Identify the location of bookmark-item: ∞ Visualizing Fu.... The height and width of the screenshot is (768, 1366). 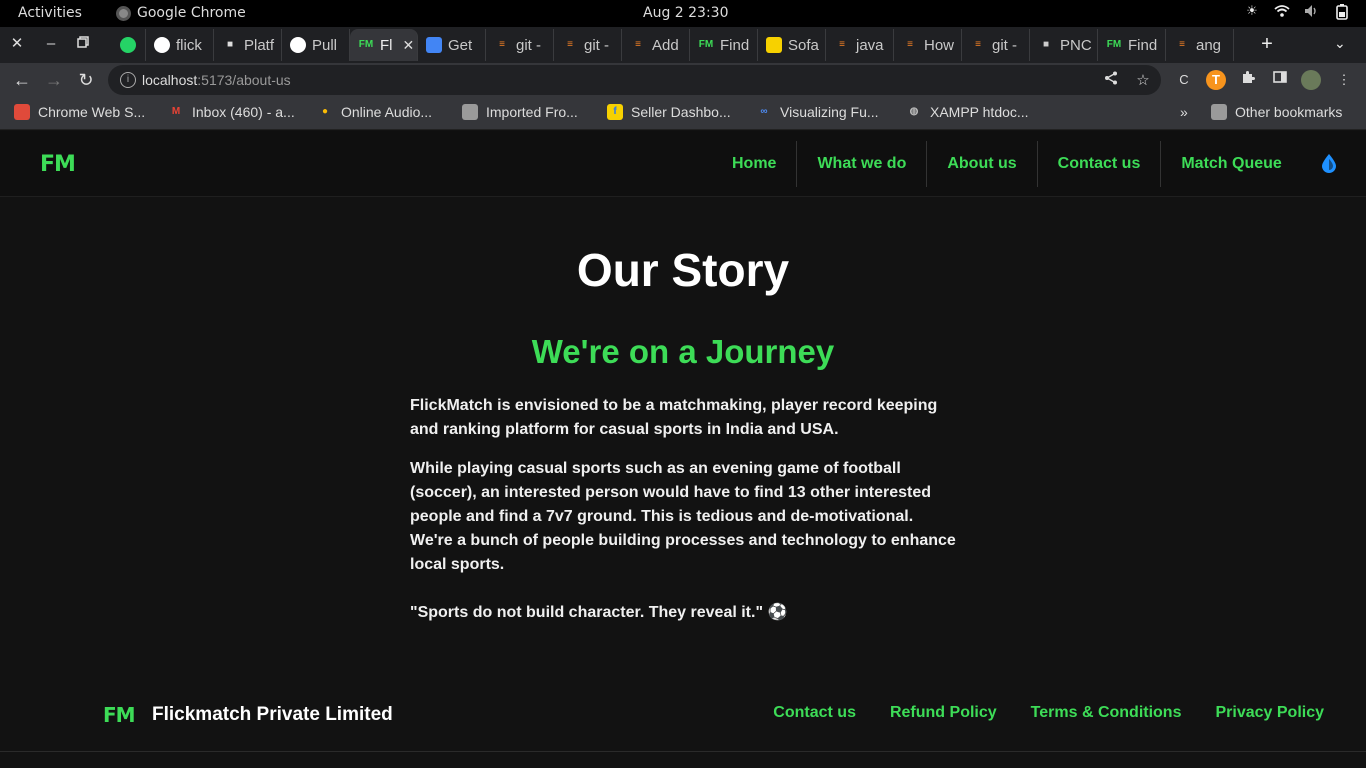
(817, 112).